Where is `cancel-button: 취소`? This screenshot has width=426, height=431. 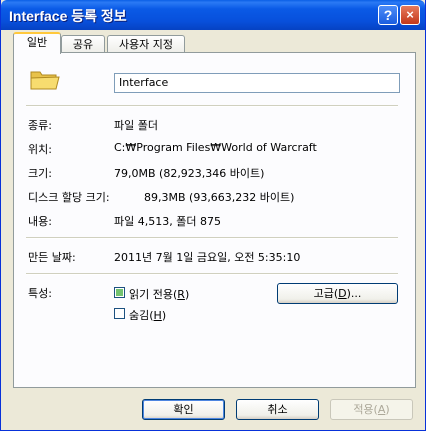
cancel-button: 취소 is located at coordinates (277, 409).